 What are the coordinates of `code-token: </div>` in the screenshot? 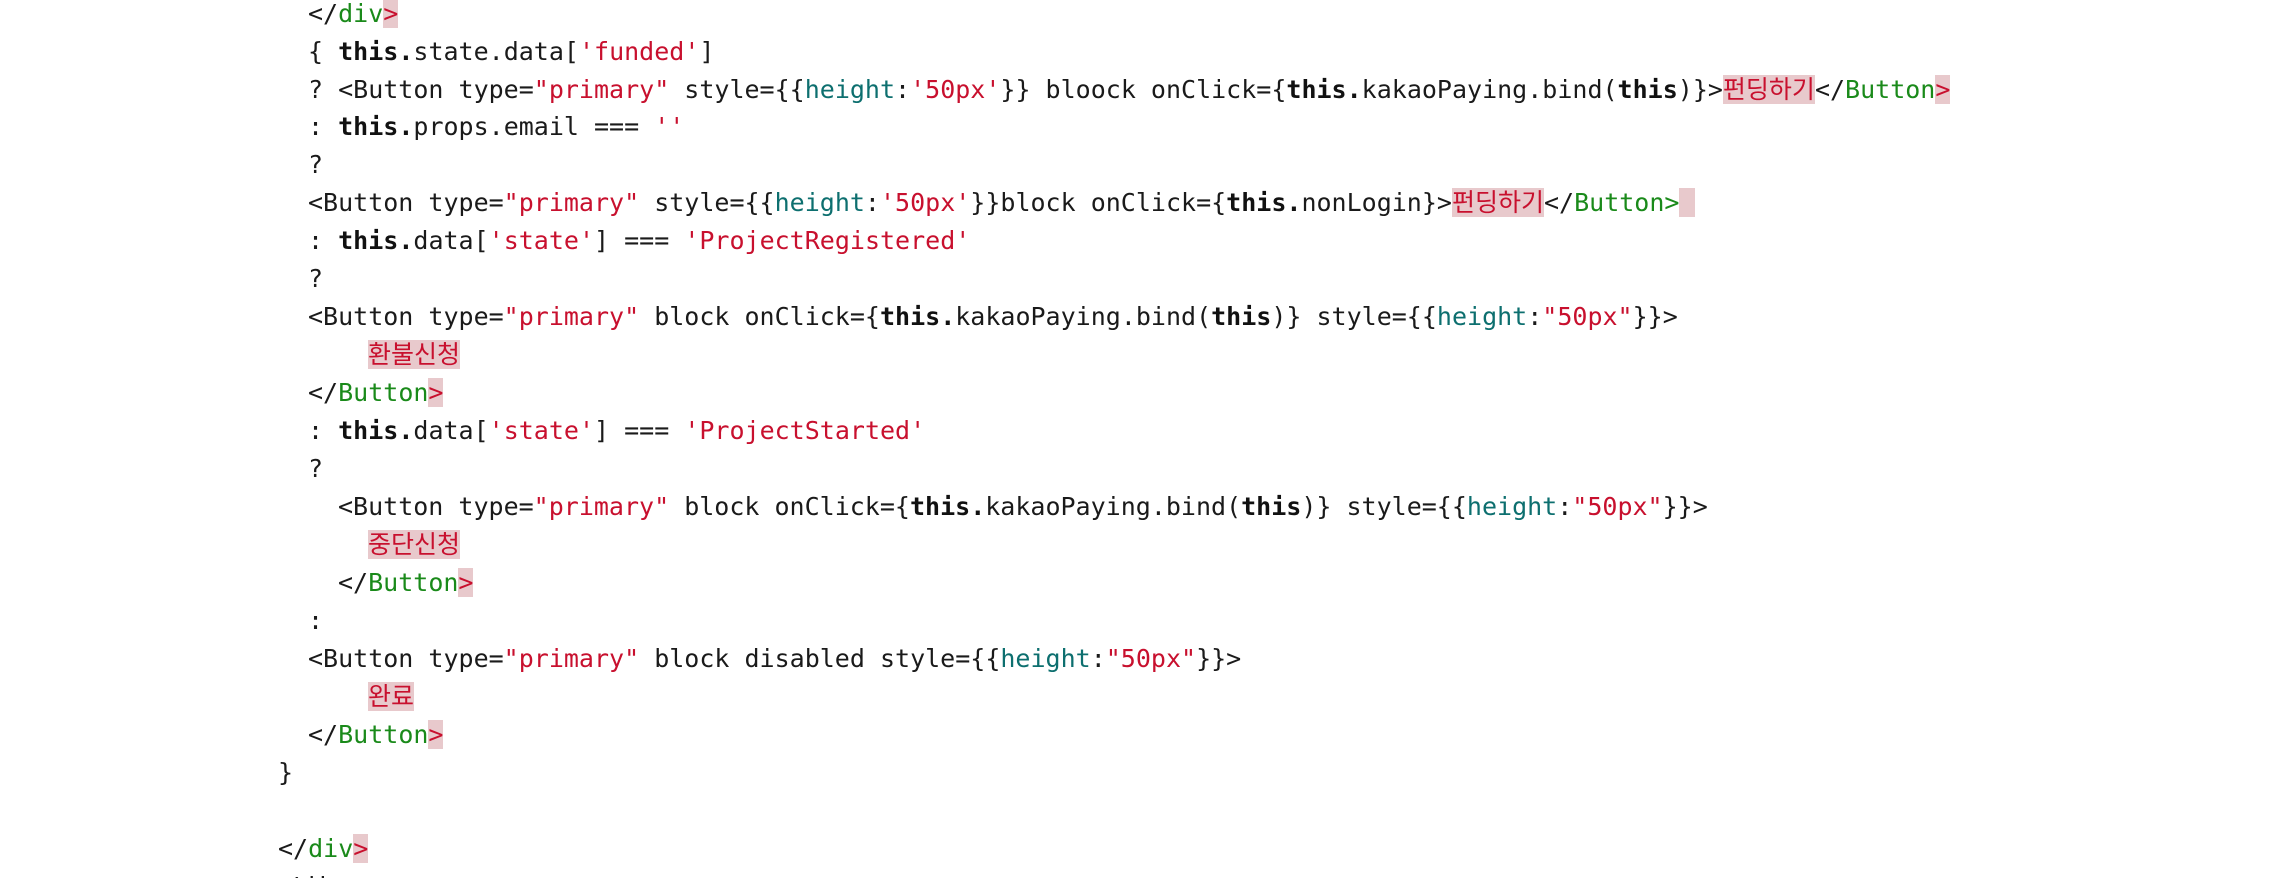 It's located at (315, 875).